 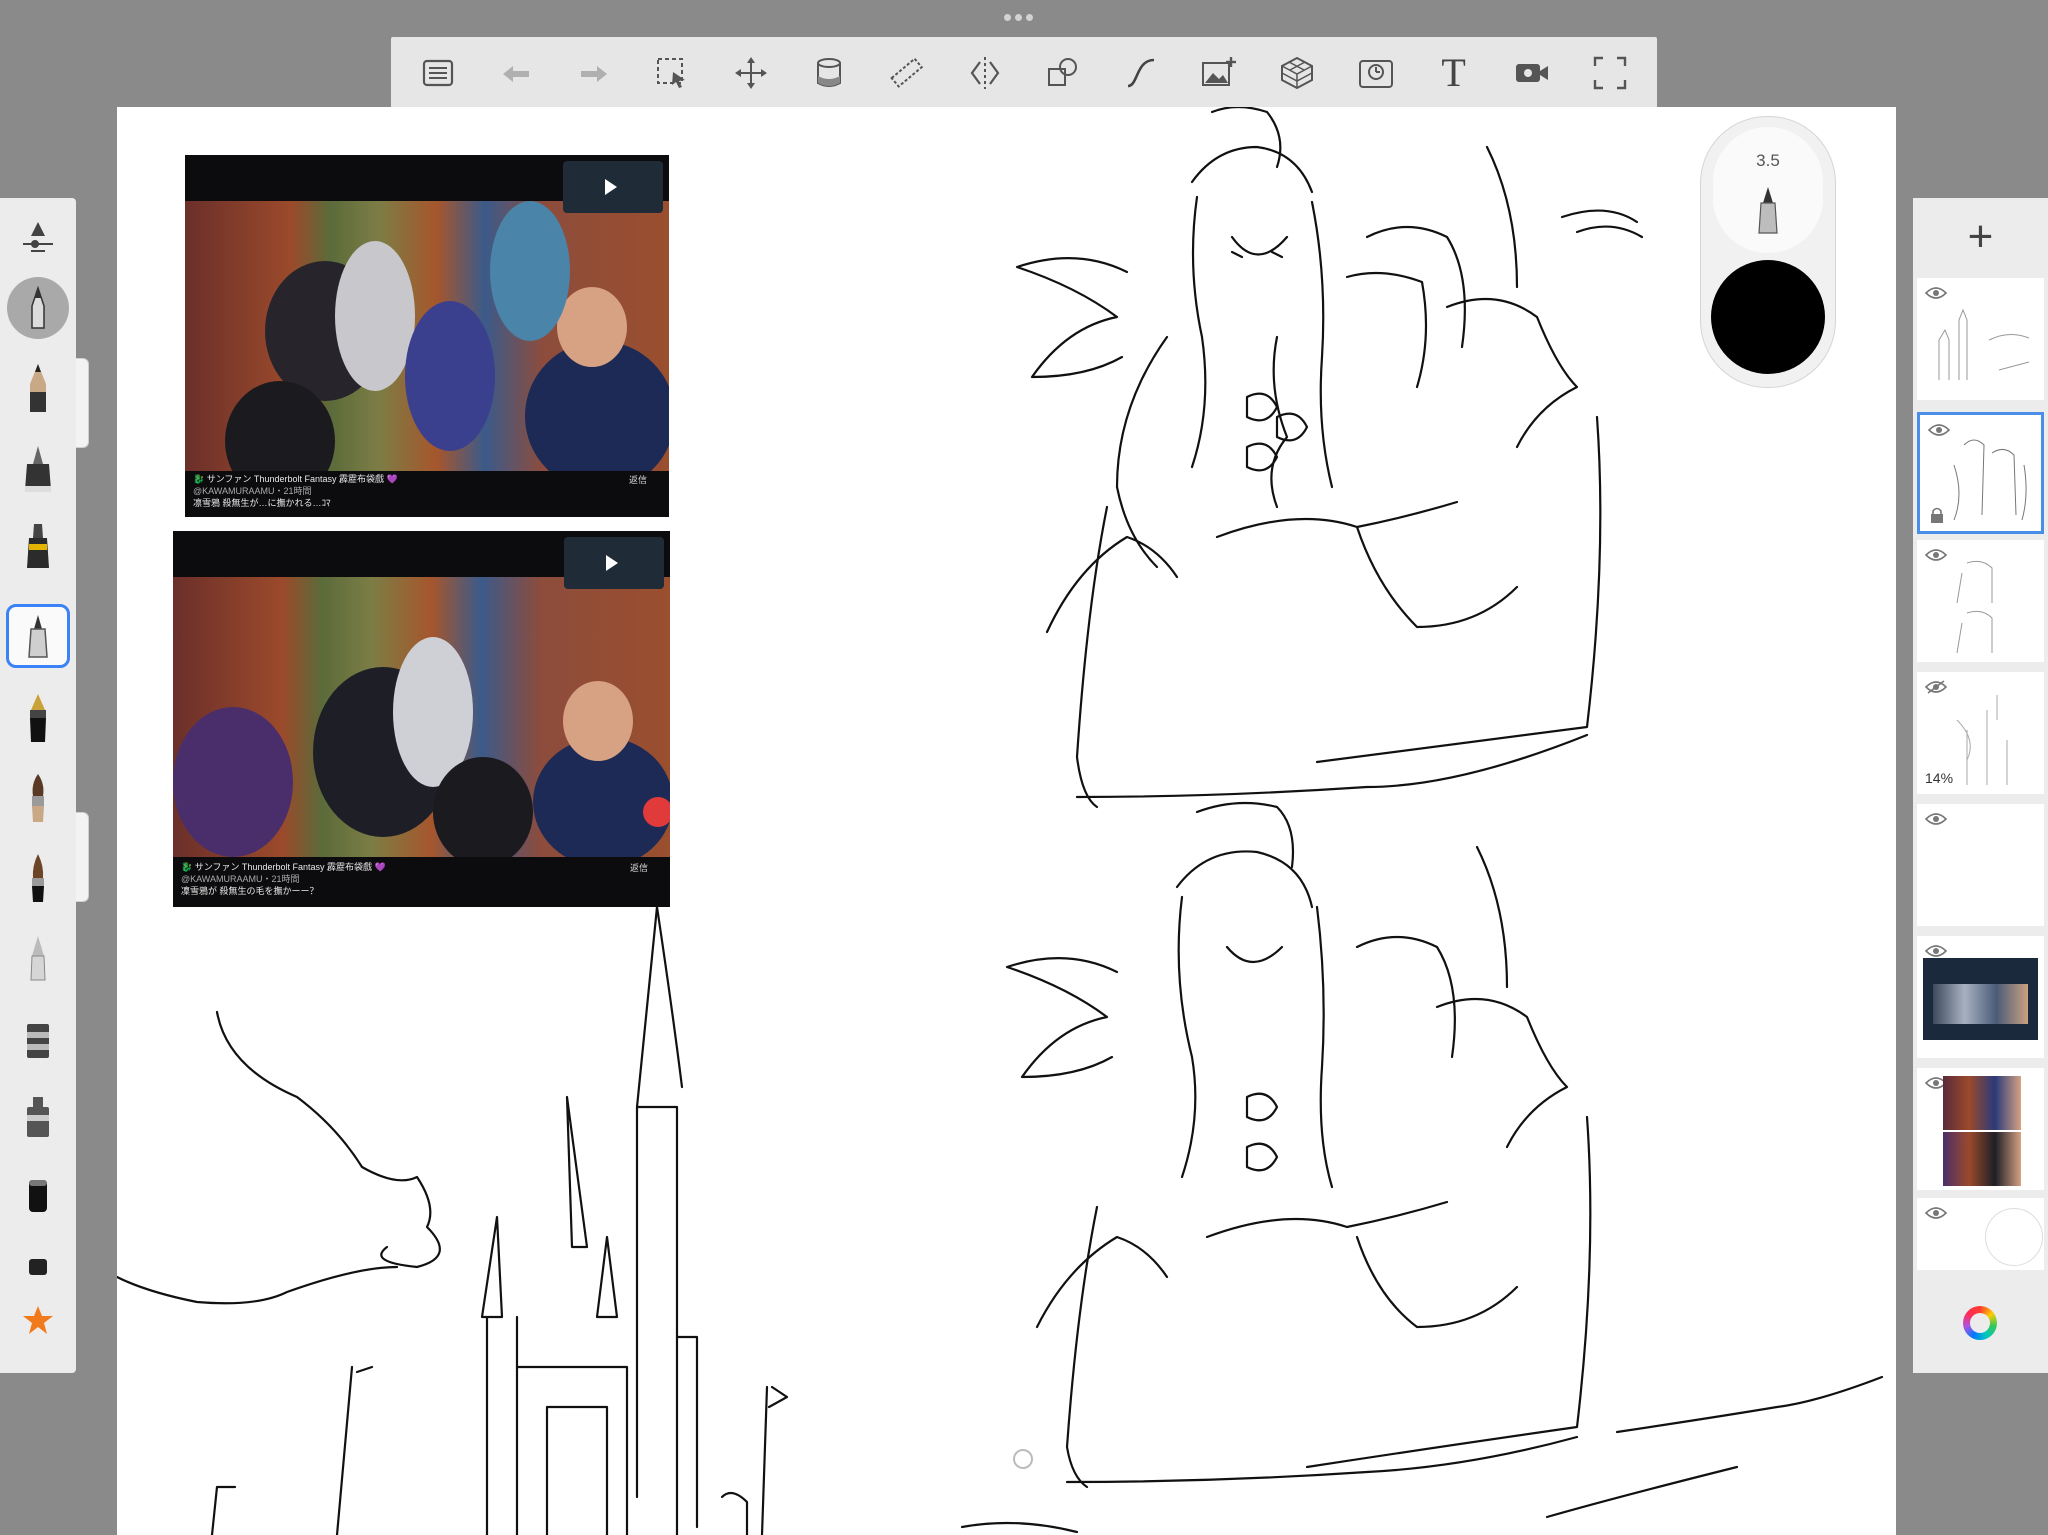 I want to click on layer-thumbnail-4: 14%, so click(x=1980, y=733).